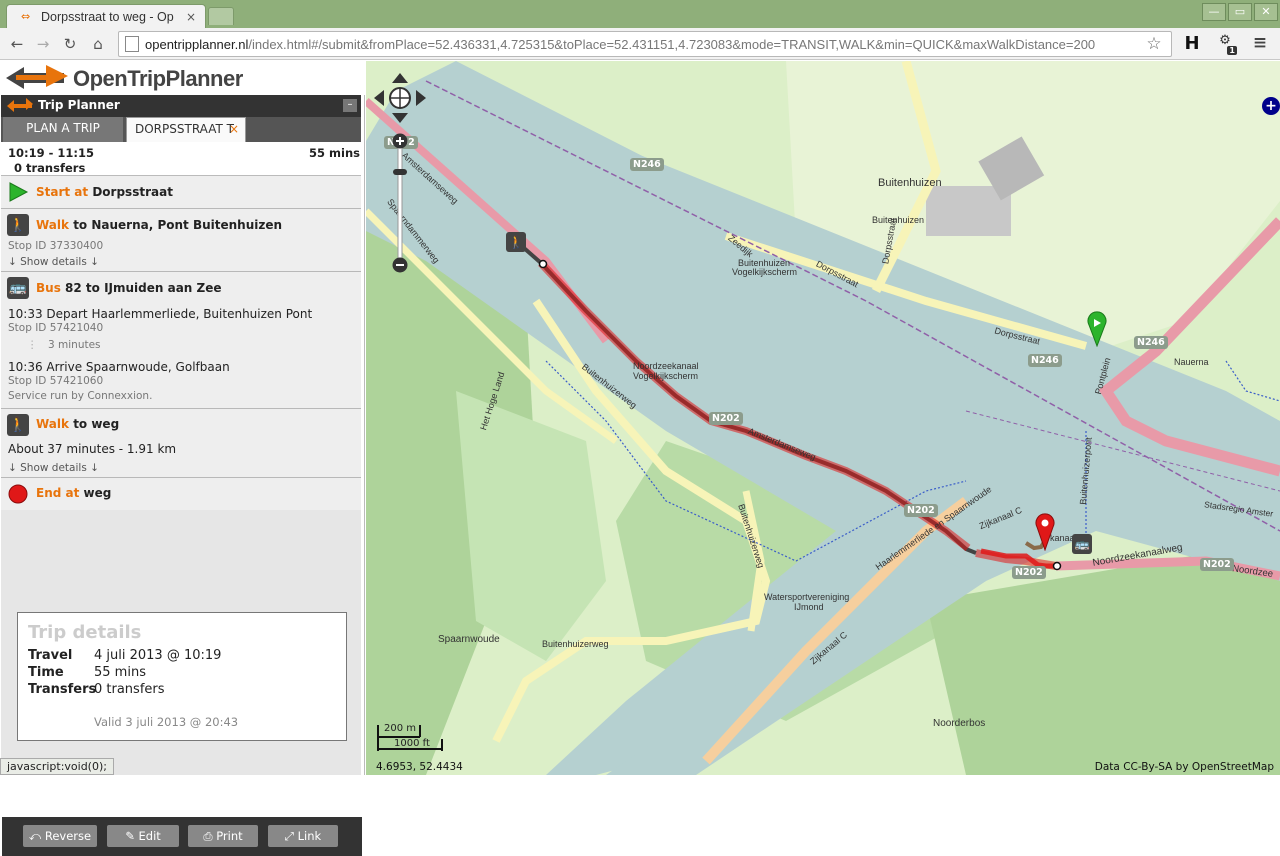  What do you see at coordinates (1214, 12) in the screenshot?
I see `window-minimize-button: —` at bounding box center [1214, 12].